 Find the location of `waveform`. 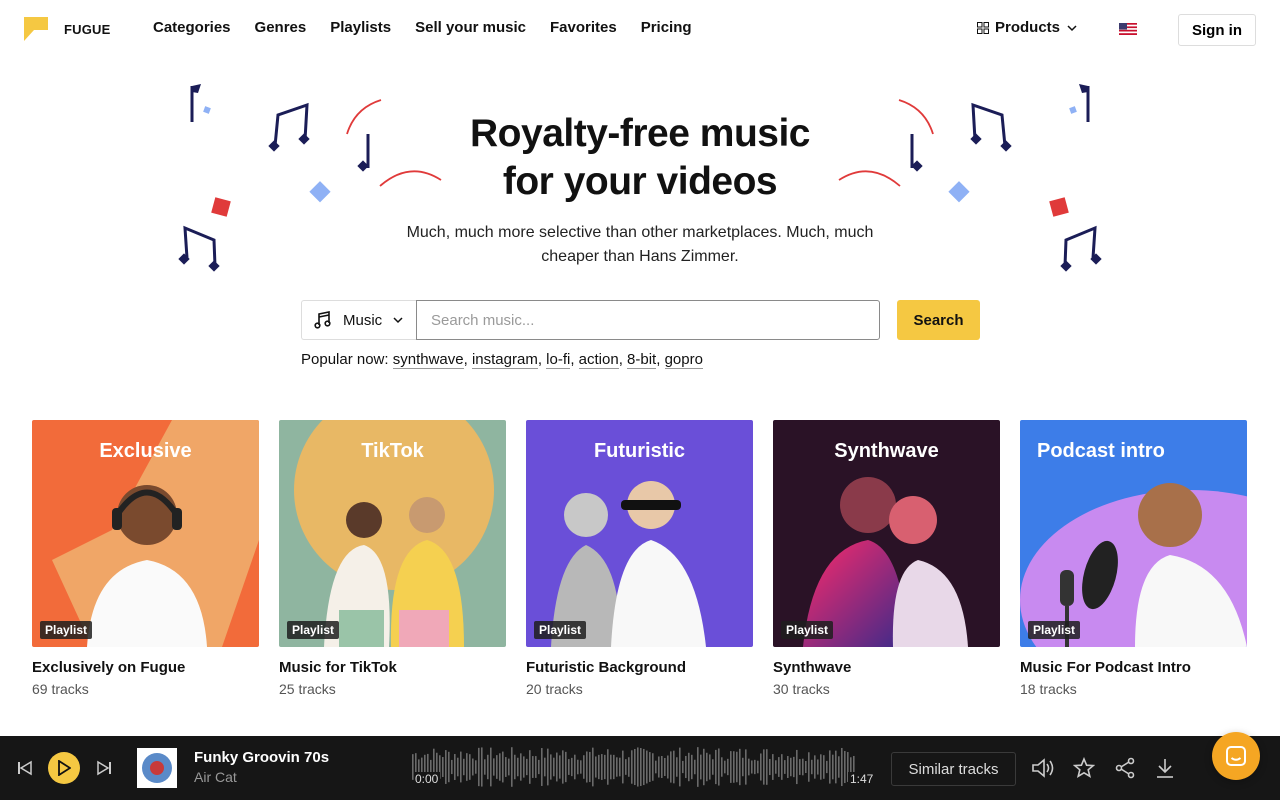

waveform is located at coordinates (634, 767).